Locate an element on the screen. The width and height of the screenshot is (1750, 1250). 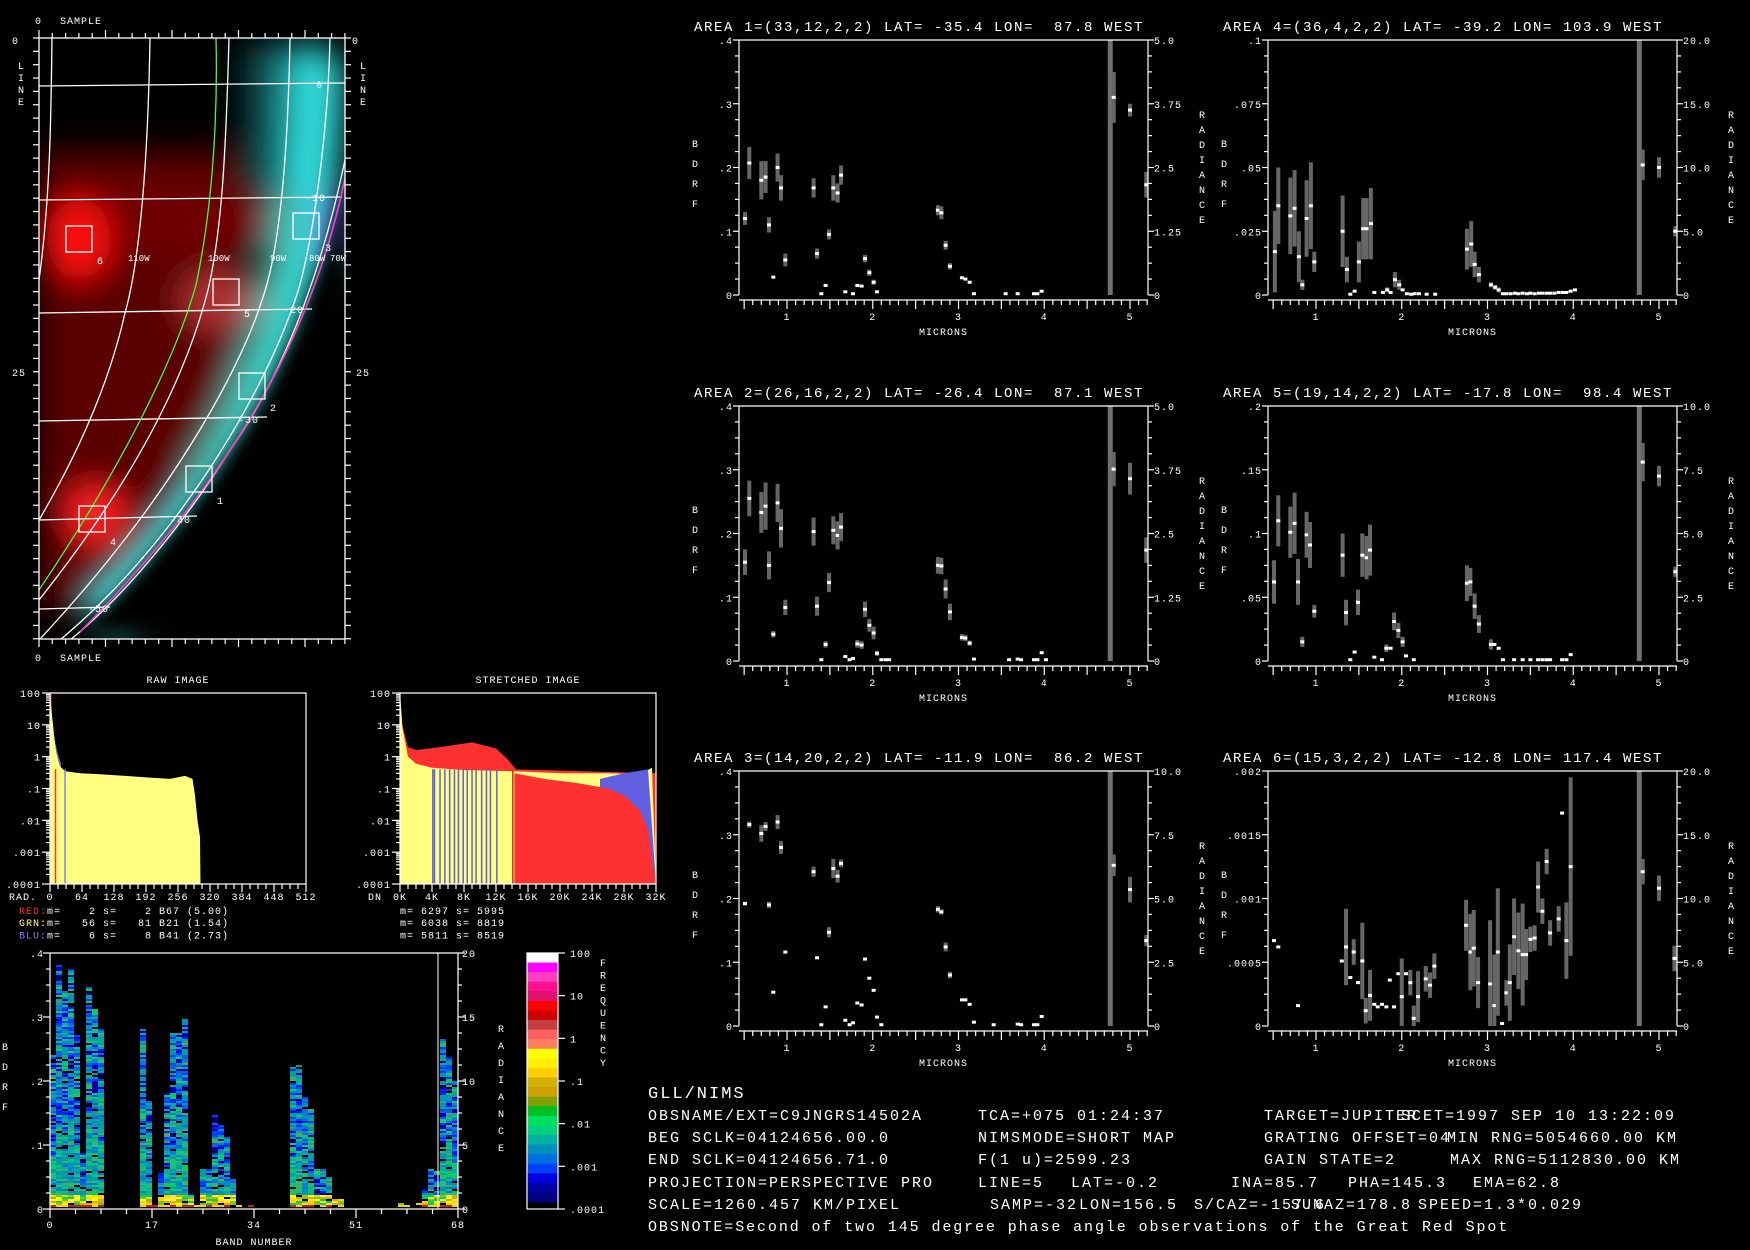
micron-axis-label: MICRONS is located at coordinates (943, 699).